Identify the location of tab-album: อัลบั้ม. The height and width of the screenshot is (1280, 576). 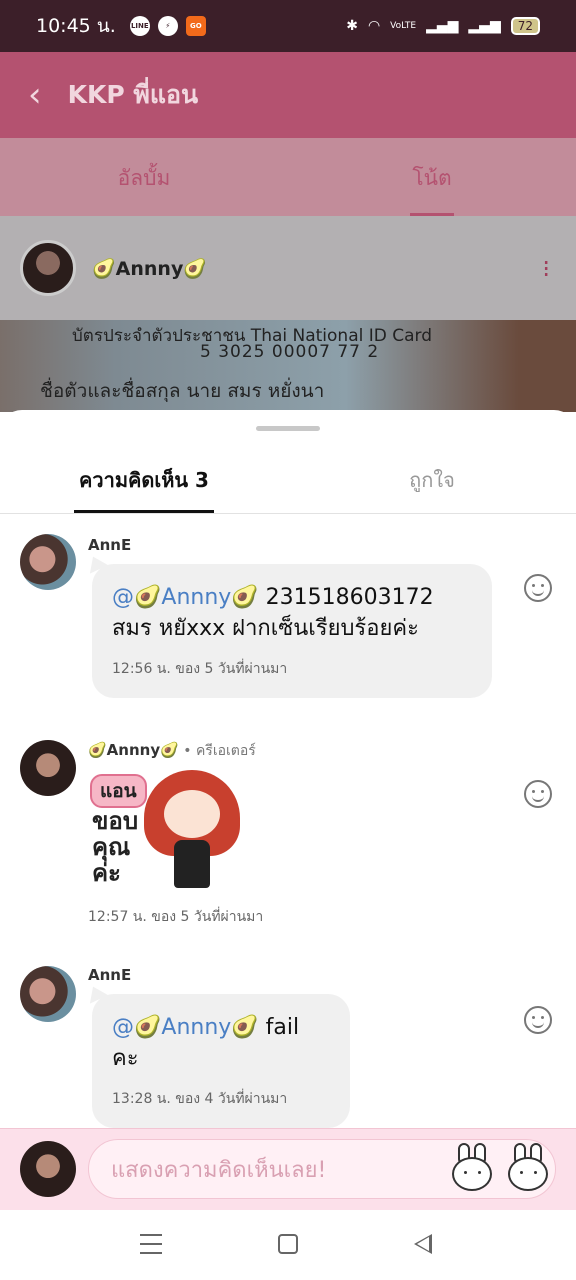
(144, 177).